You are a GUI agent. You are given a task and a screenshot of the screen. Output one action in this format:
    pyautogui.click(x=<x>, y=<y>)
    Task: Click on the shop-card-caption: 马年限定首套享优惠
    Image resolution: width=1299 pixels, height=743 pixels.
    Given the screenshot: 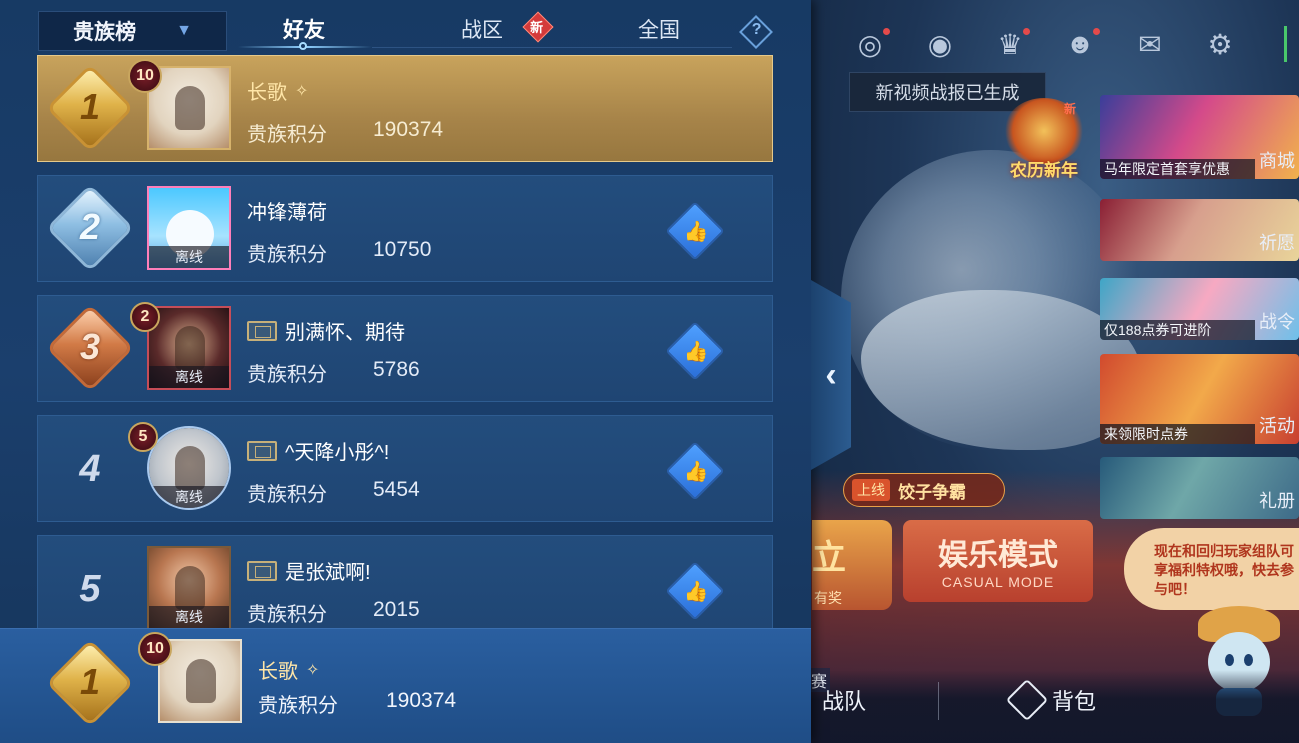 What is the action you would take?
    pyautogui.click(x=1177, y=169)
    